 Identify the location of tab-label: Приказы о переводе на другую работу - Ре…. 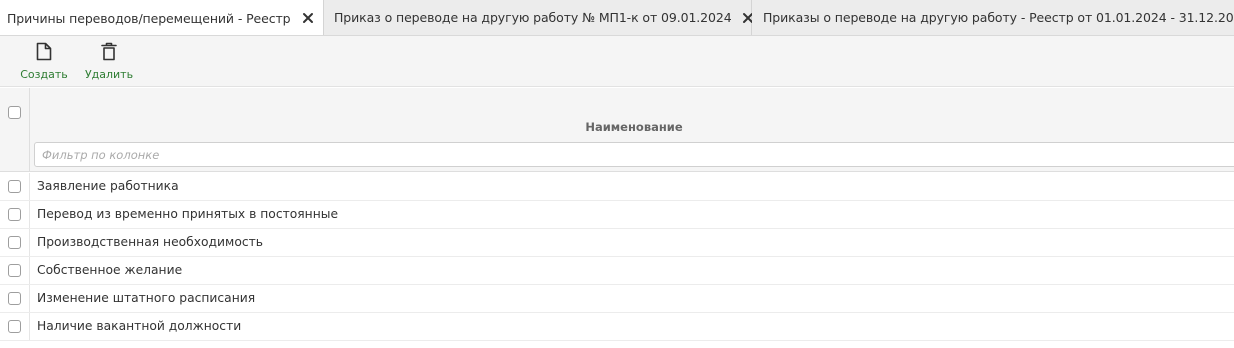
(998, 17).